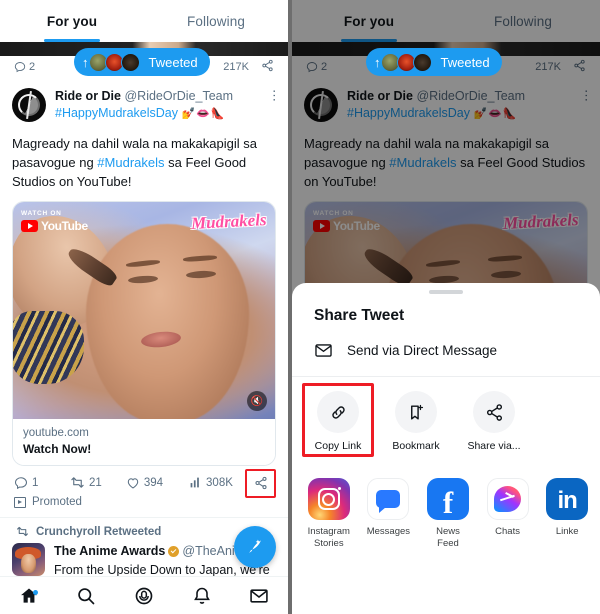  Describe the element at coordinates (203, 114) in the screenshot. I see `tweet-hashtag-emojis: 💅👄👠` at that location.